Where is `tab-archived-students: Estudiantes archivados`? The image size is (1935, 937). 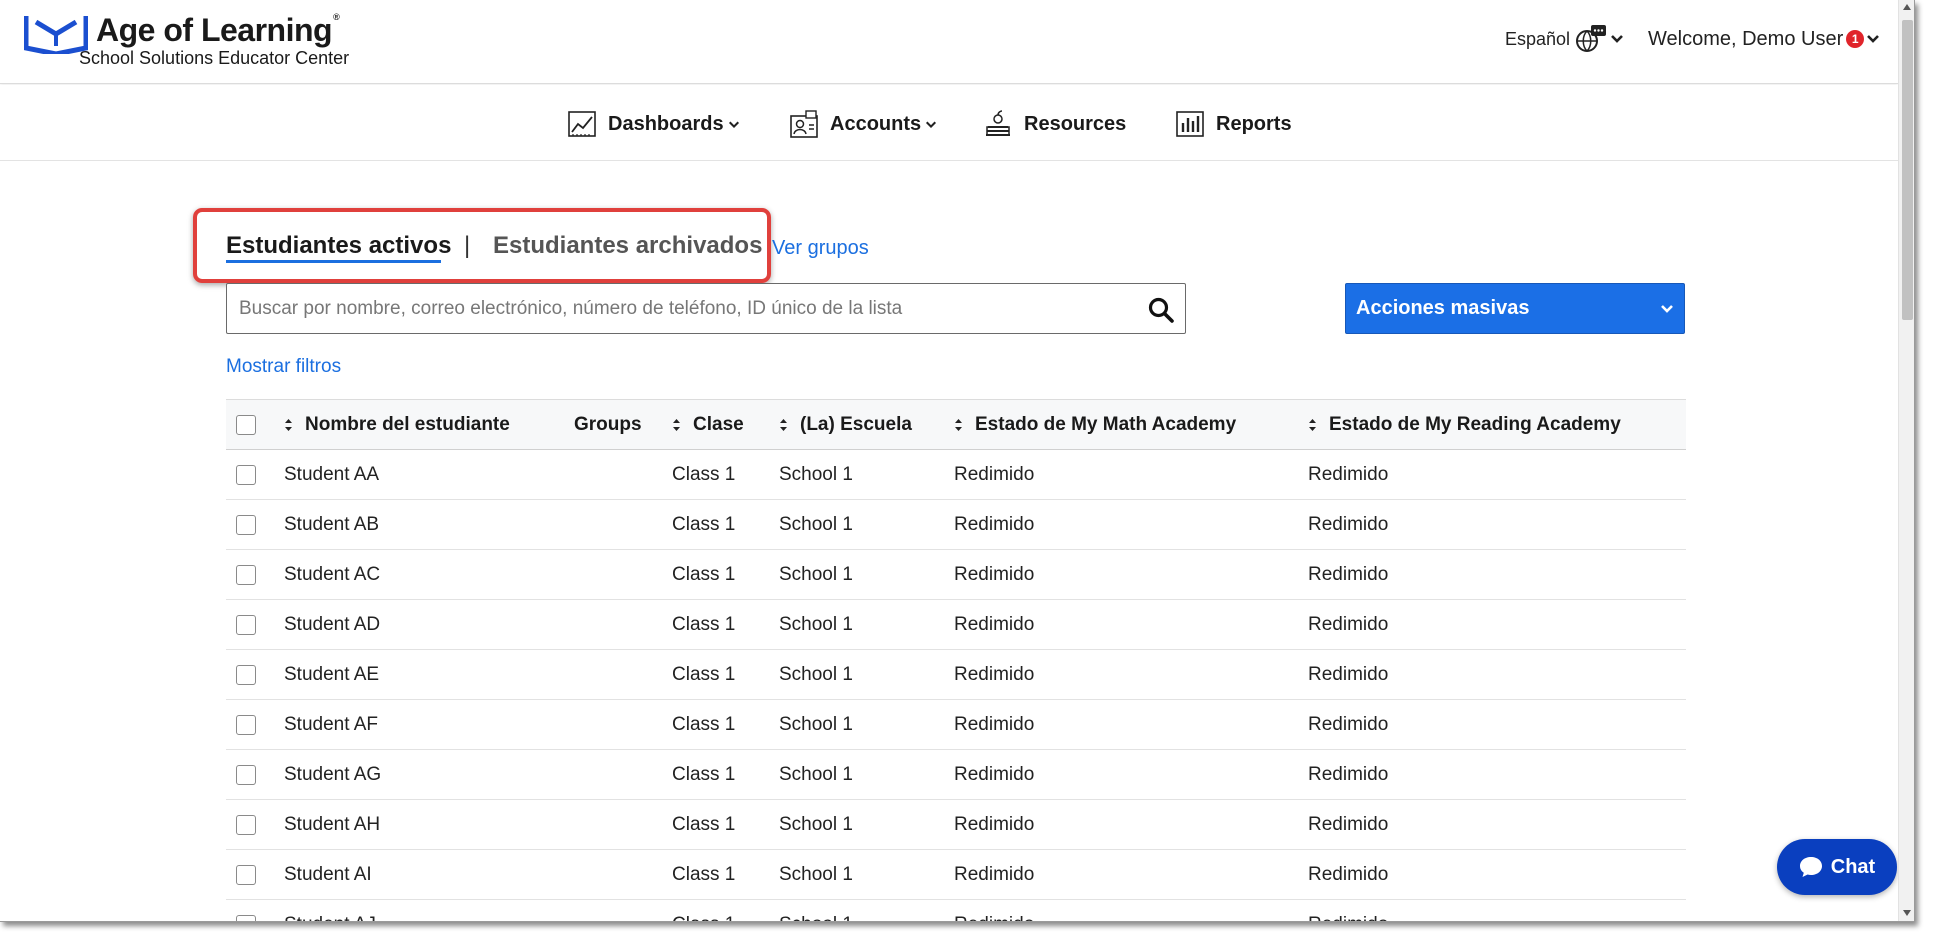 tab-archived-students: Estudiantes archivados is located at coordinates (627, 246).